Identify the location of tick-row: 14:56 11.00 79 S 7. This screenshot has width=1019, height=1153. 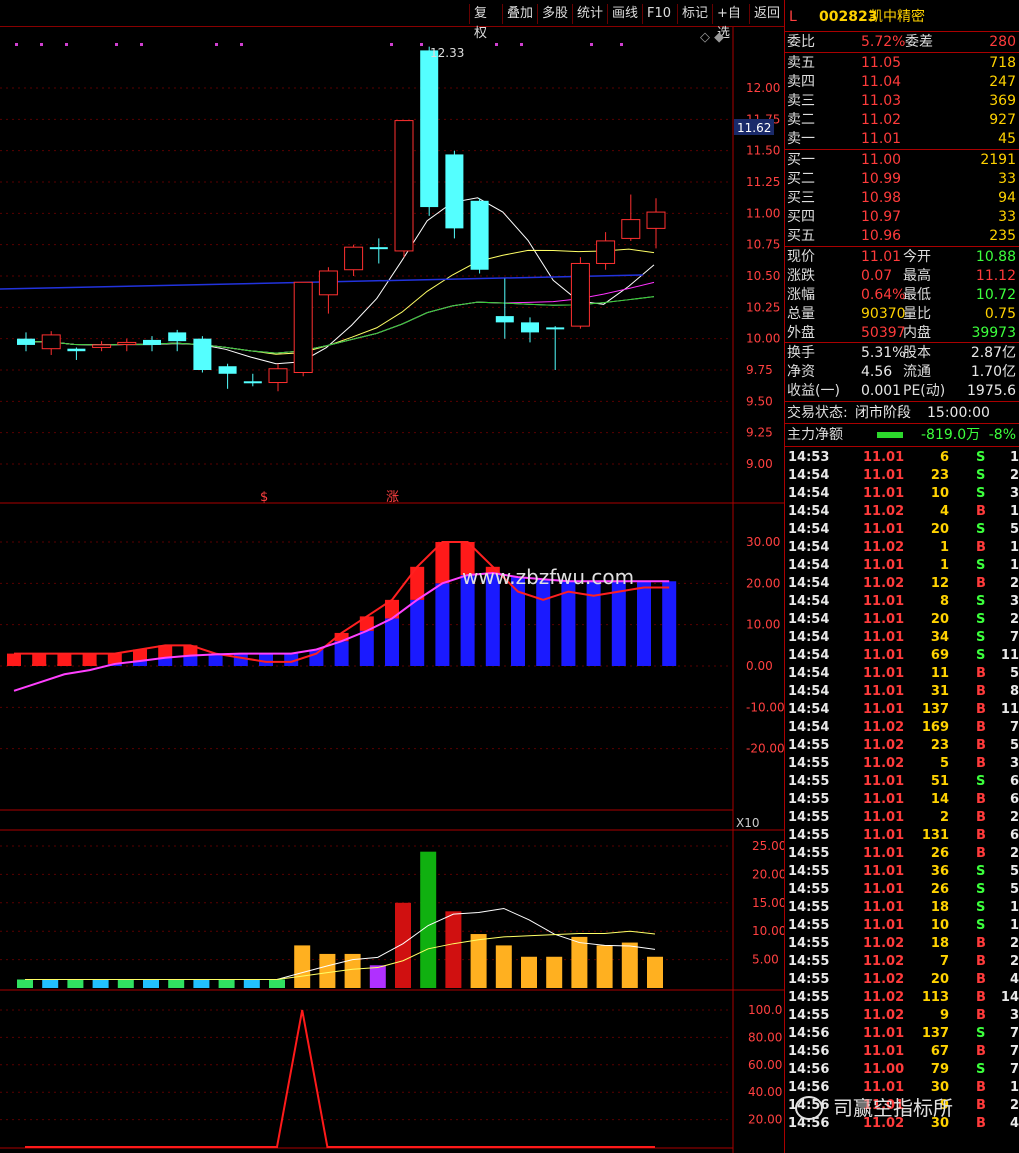
(903, 1069).